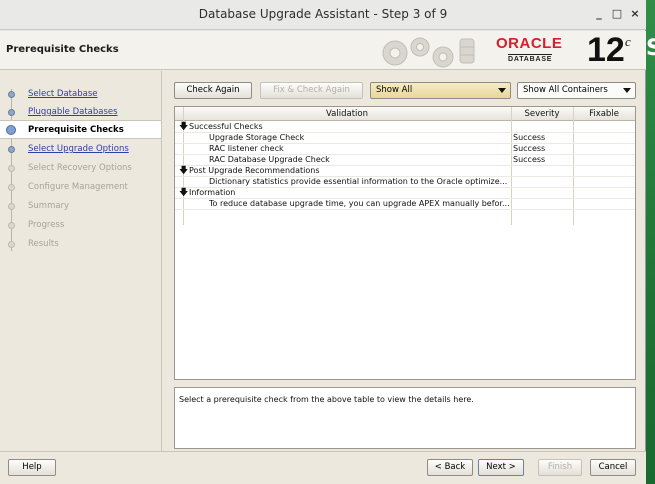 Image resolution: width=655 pixels, height=484 pixels. I want to click on window-title: Database Upgrade Assistant - Step 3 of 9, so click(323, 14).